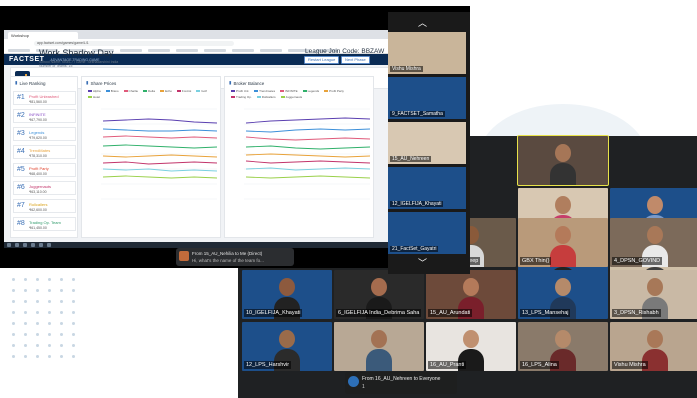 This screenshot has width=697, height=398. I want to click on legend-entry: Hotel, so click(94, 97).